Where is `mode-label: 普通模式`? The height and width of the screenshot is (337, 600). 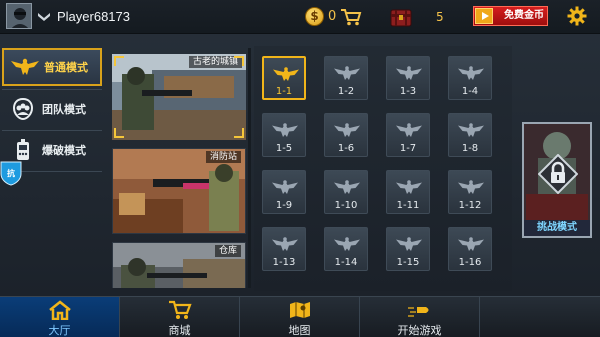
mode-label: 普通模式 is located at coordinates (66, 67).